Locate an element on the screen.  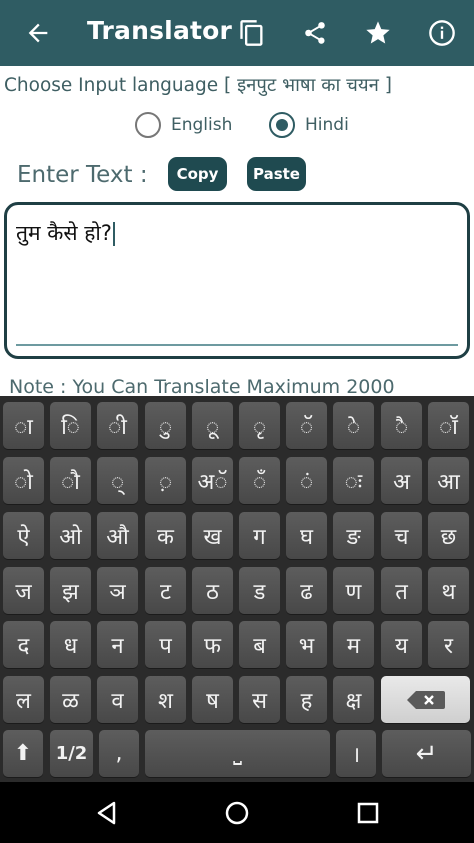
copy-action-button is located at coordinates (252, 33).